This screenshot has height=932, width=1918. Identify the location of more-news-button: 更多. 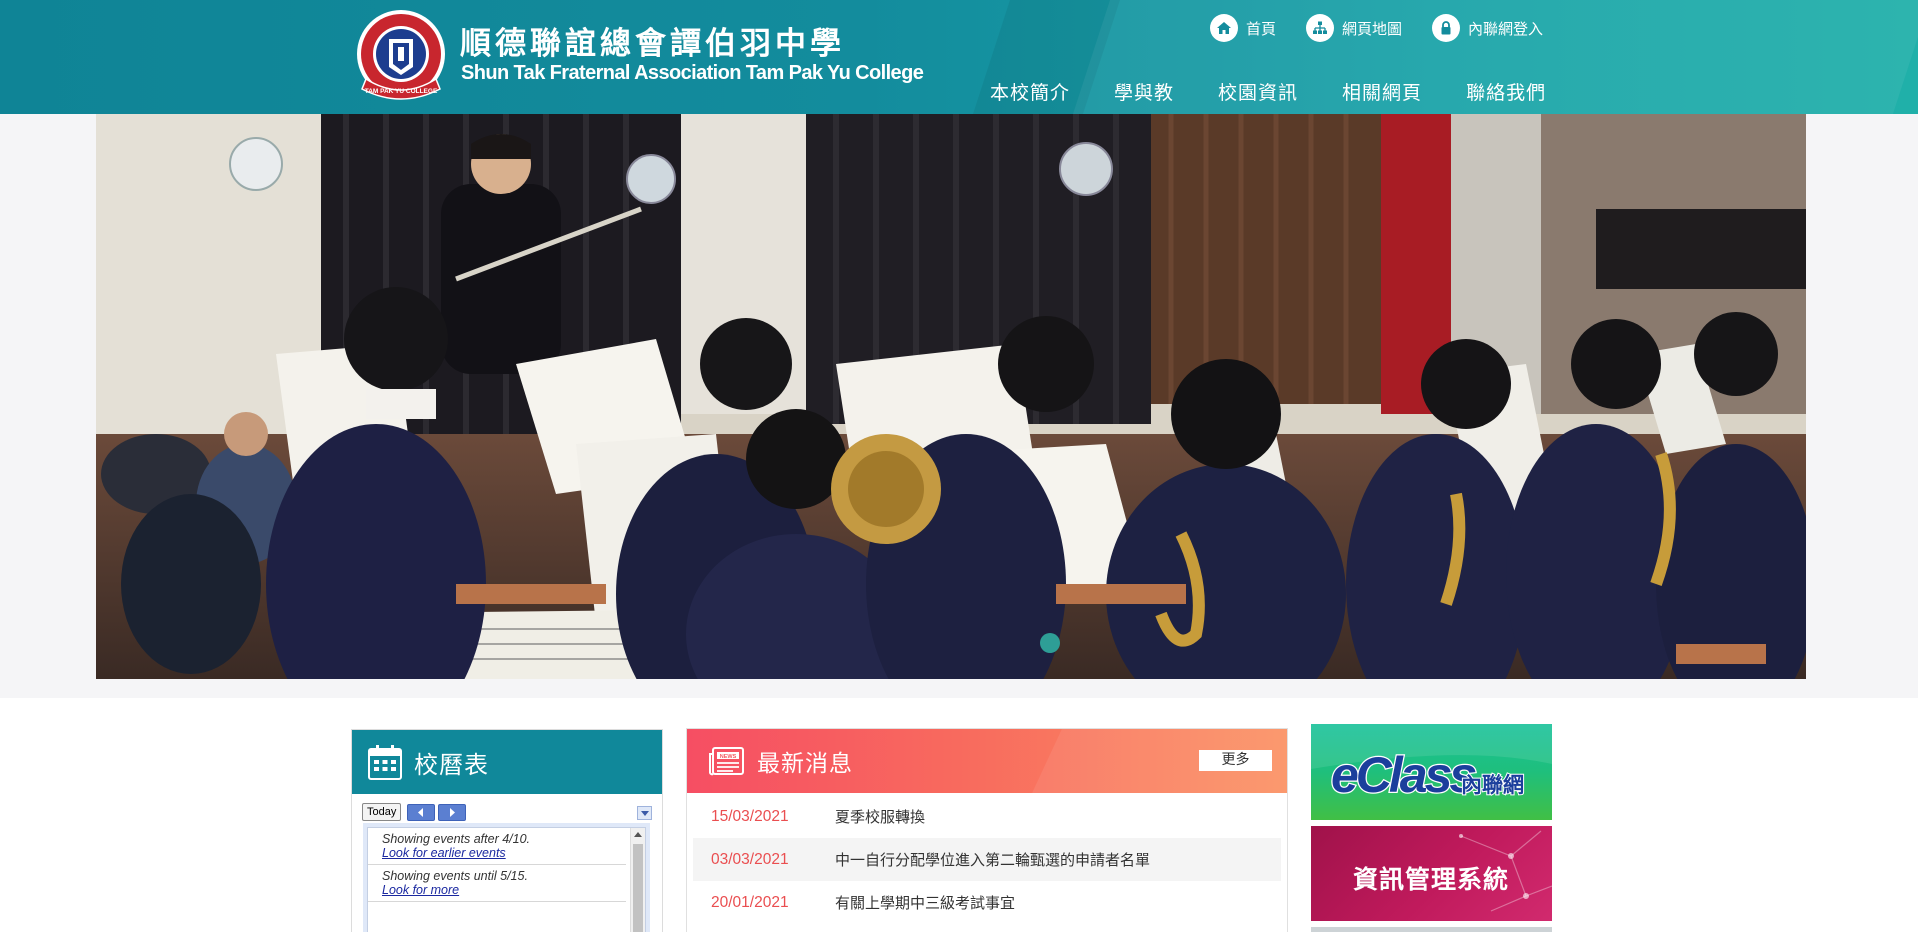
(1235, 760).